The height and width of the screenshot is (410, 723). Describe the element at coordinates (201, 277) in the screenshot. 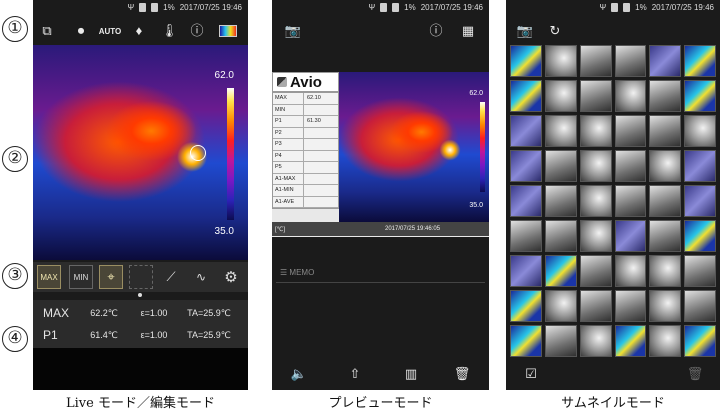

I see `profile-tool-button: ∿` at that location.